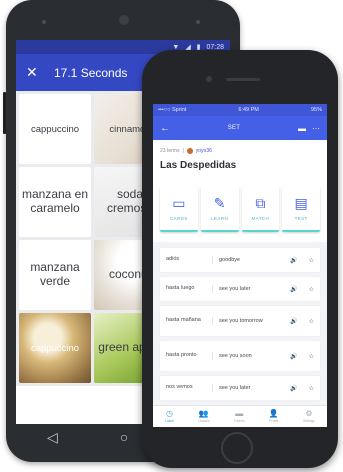  I want to click on mode-test-button: ▤ TEST, so click(301, 209).